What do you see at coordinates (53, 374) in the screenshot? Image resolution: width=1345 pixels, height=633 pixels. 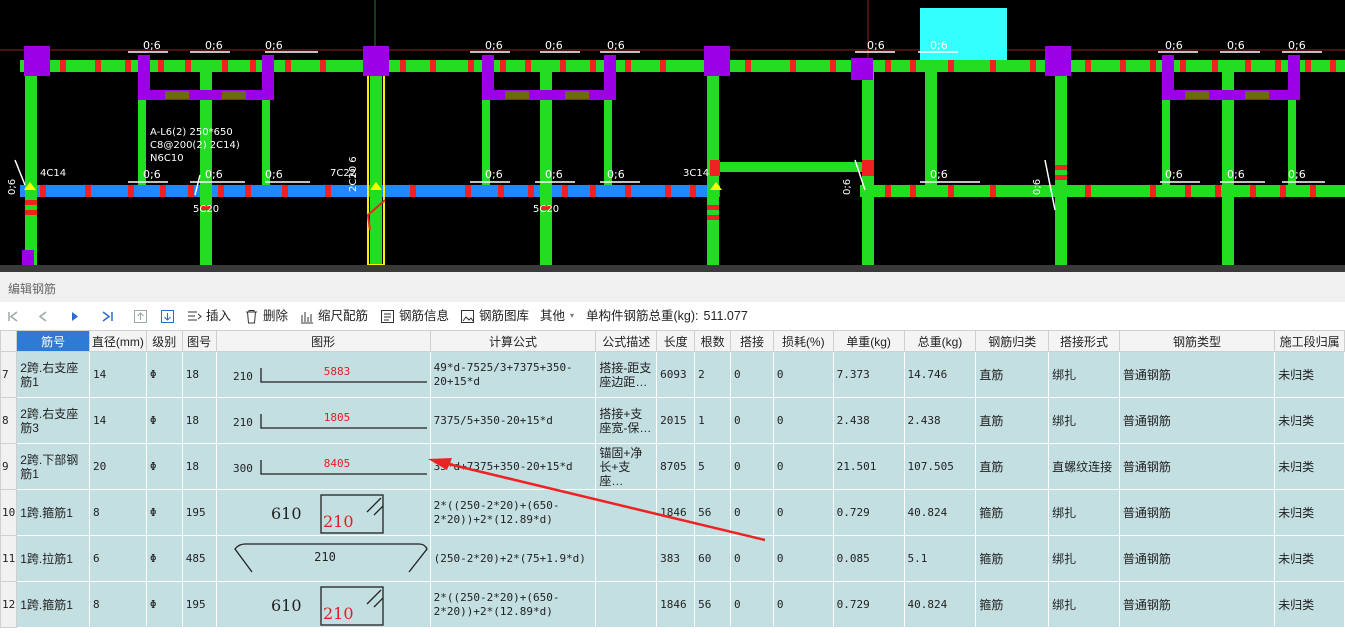 I see `rebar-name-cell: 2跨.右支座筋1` at bounding box center [53, 374].